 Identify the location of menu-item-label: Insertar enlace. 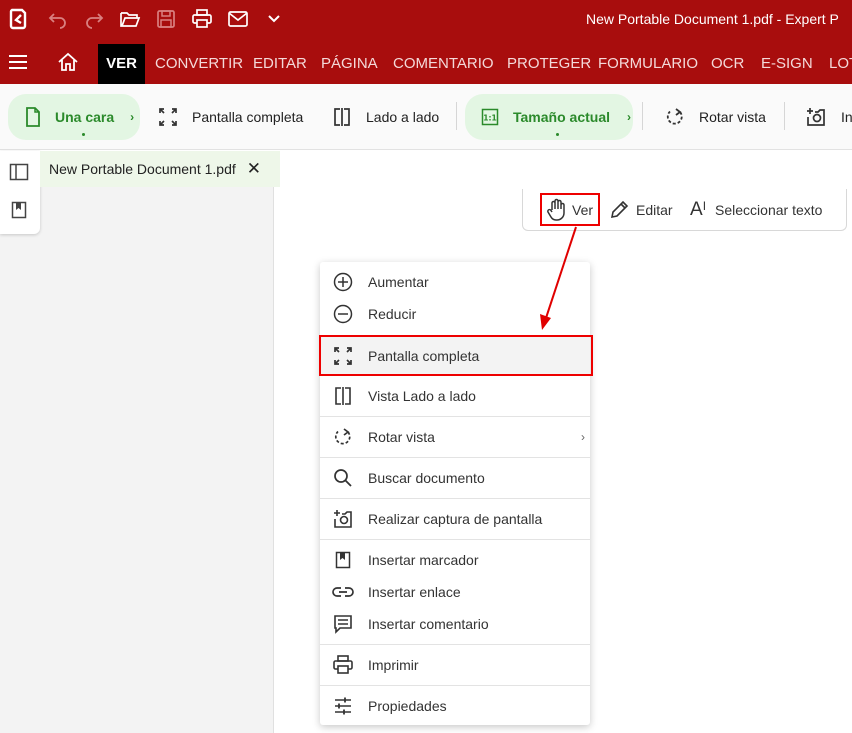
(414, 592).